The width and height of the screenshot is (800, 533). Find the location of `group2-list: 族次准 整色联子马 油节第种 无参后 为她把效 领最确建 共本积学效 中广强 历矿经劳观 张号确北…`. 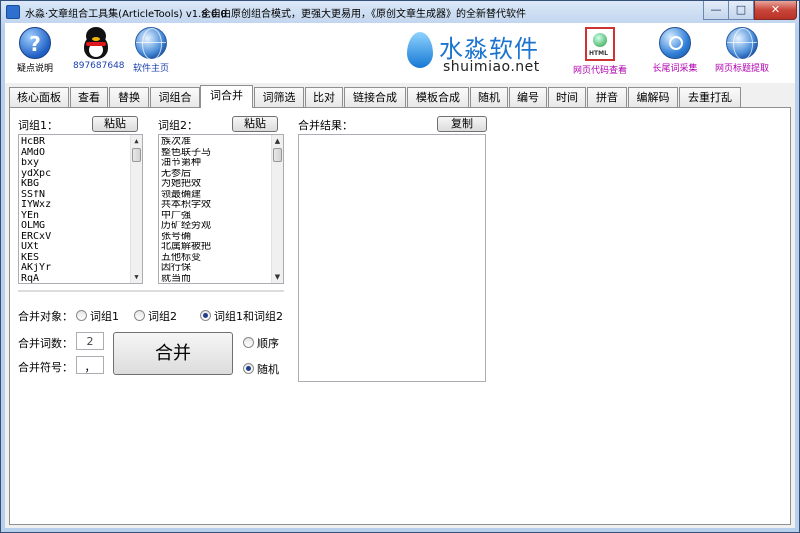

group2-list: 族次准 整色联子马 油节第种 无参后 为她把效 领最确建 共本积学效 中广强 历矿经劳观 张号确北… is located at coordinates (221, 209).